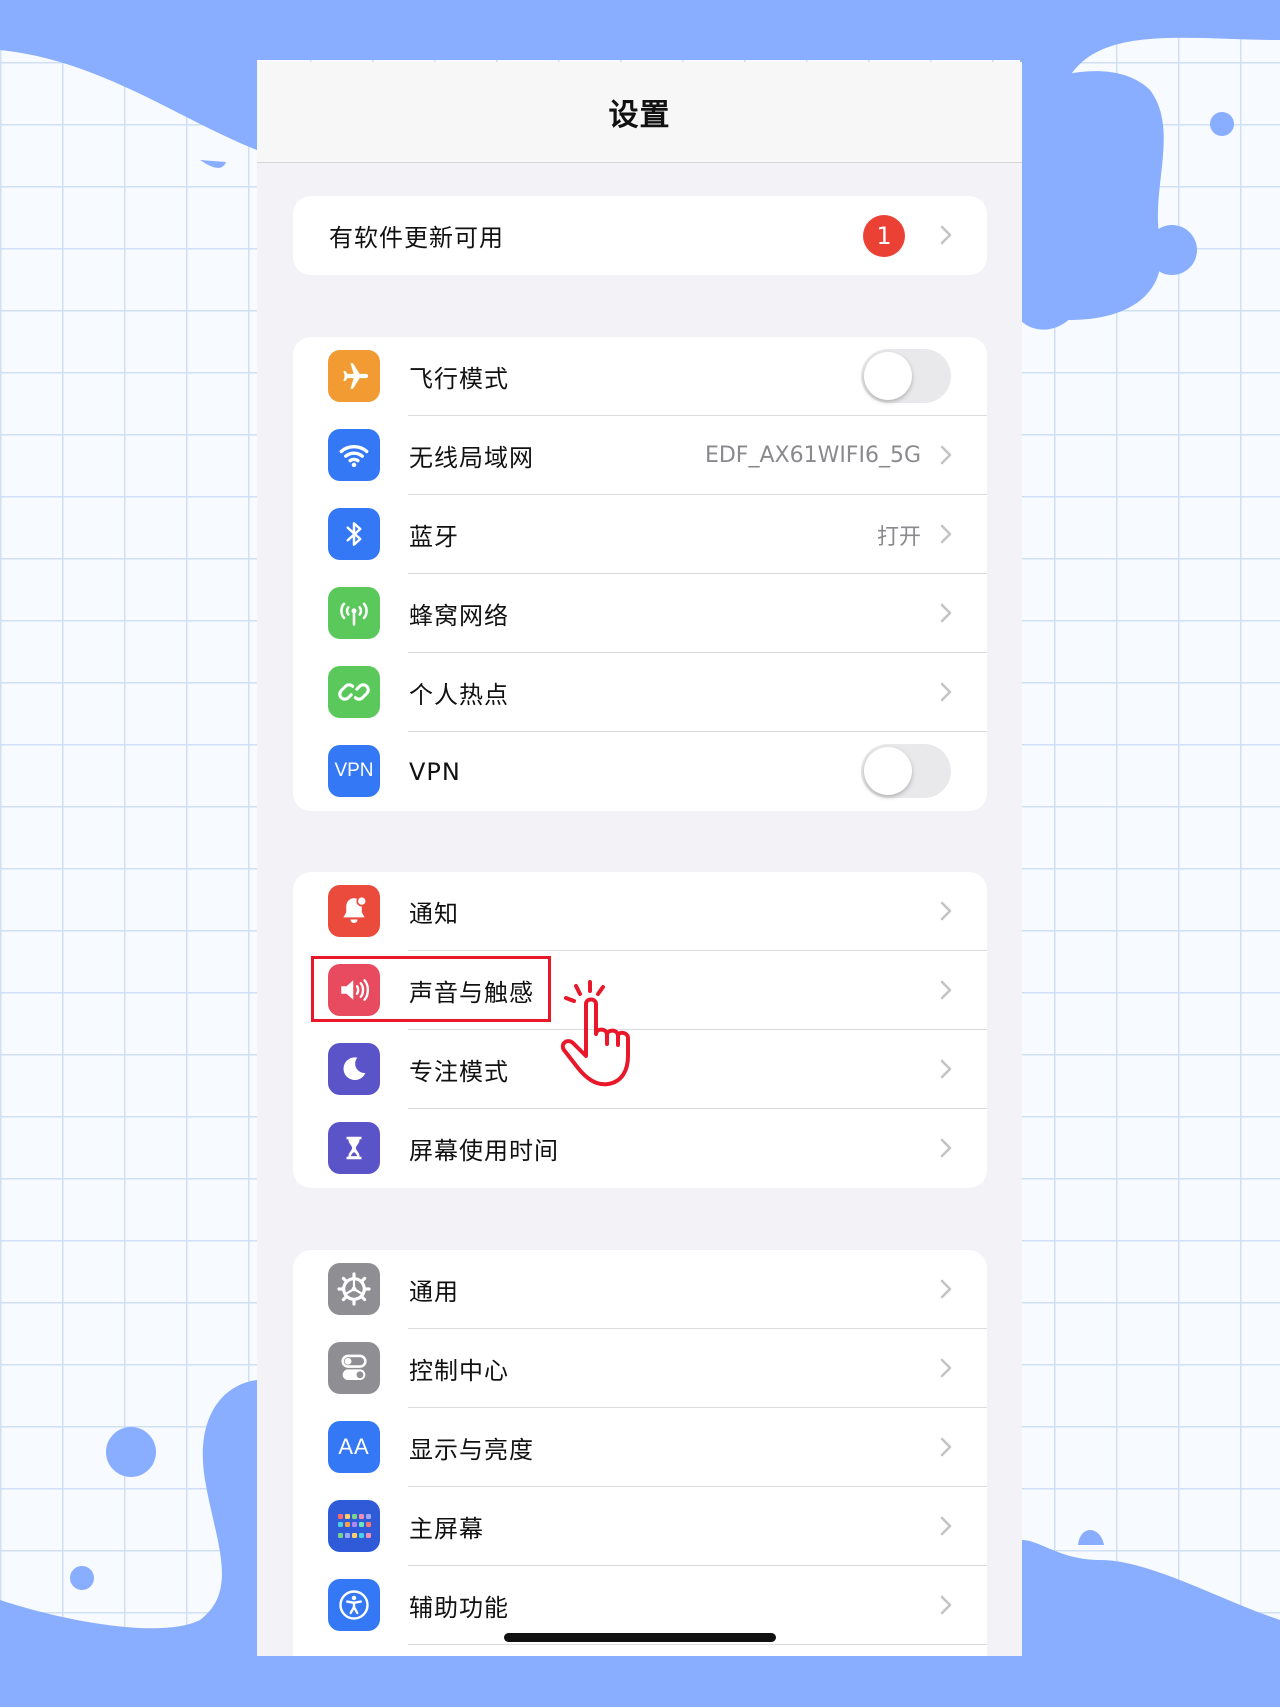 The width and height of the screenshot is (1280, 1707). What do you see at coordinates (640, 911) in the screenshot?
I see `settings-row-notifications: 通知` at bounding box center [640, 911].